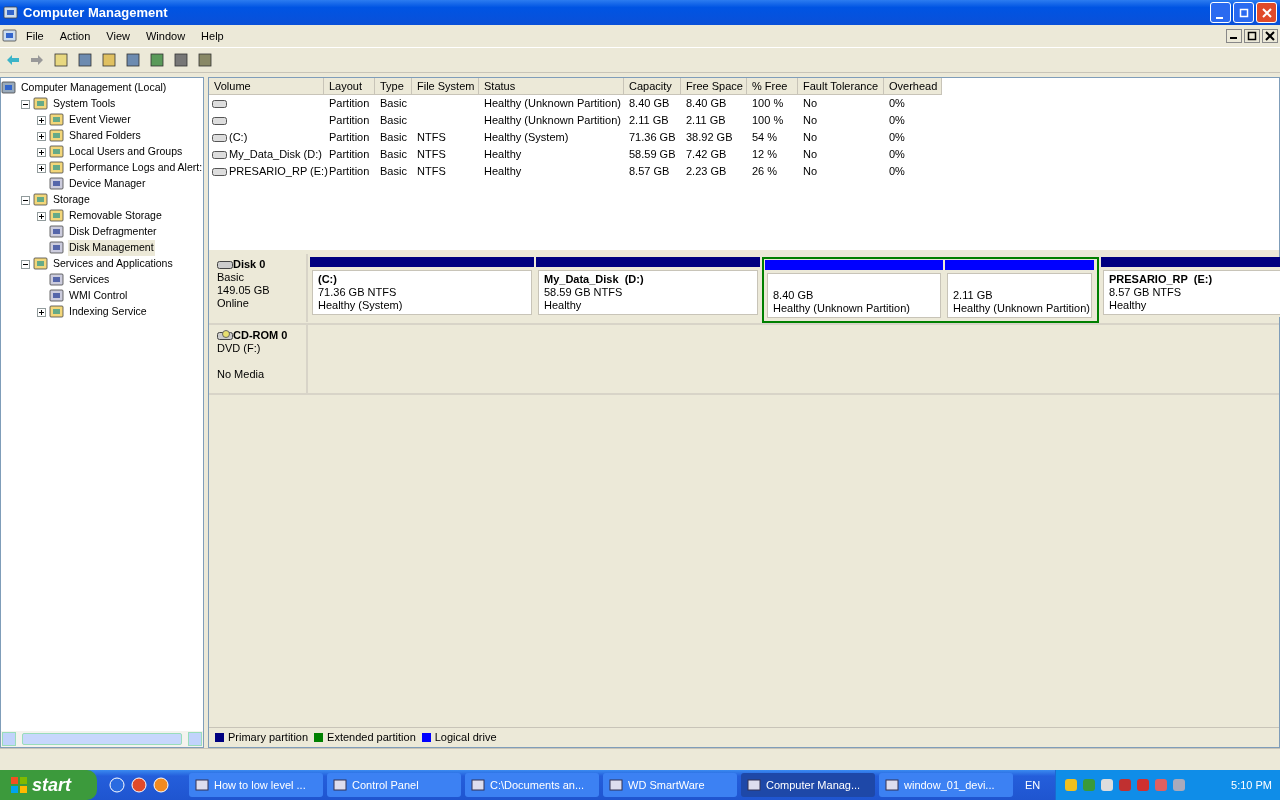 This screenshot has height=800, width=1280. Describe the element at coordinates (1190, 287) in the screenshot. I see `partition-block: PRESARIO_RP (E:) 8.57 GB NTFS Healthy` at that location.